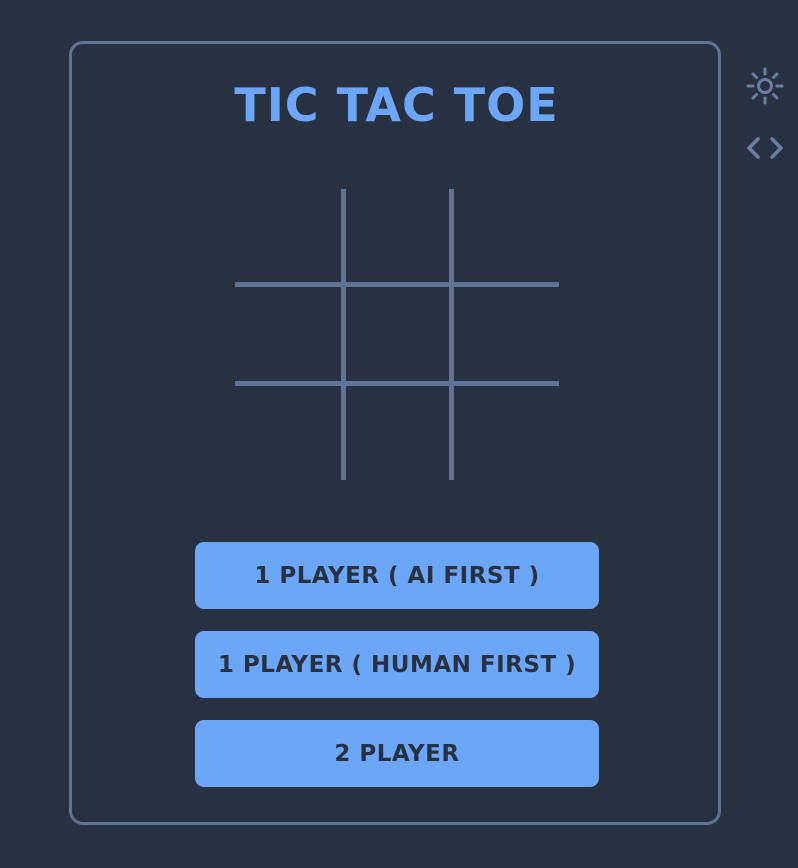 The width and height of the screenshot is (798, 868). Describe the element at coordinates (396, 105) in the screenshot. I see `game-title: TIC TAC TOE` at that location.